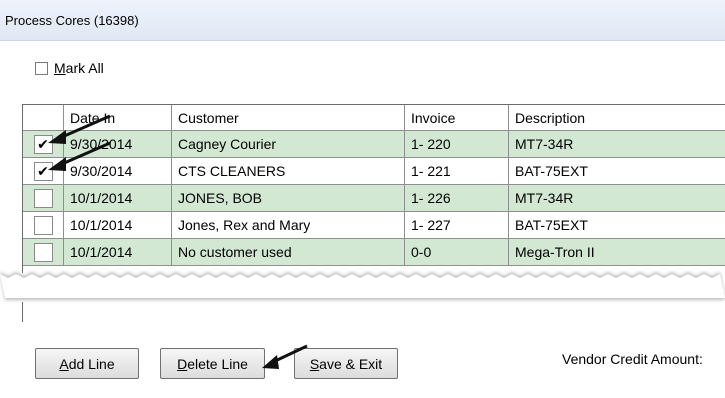 This screenshot has width=725, height=398. I want to click on customer-cell: JONES, BOB, so click(288, 198).